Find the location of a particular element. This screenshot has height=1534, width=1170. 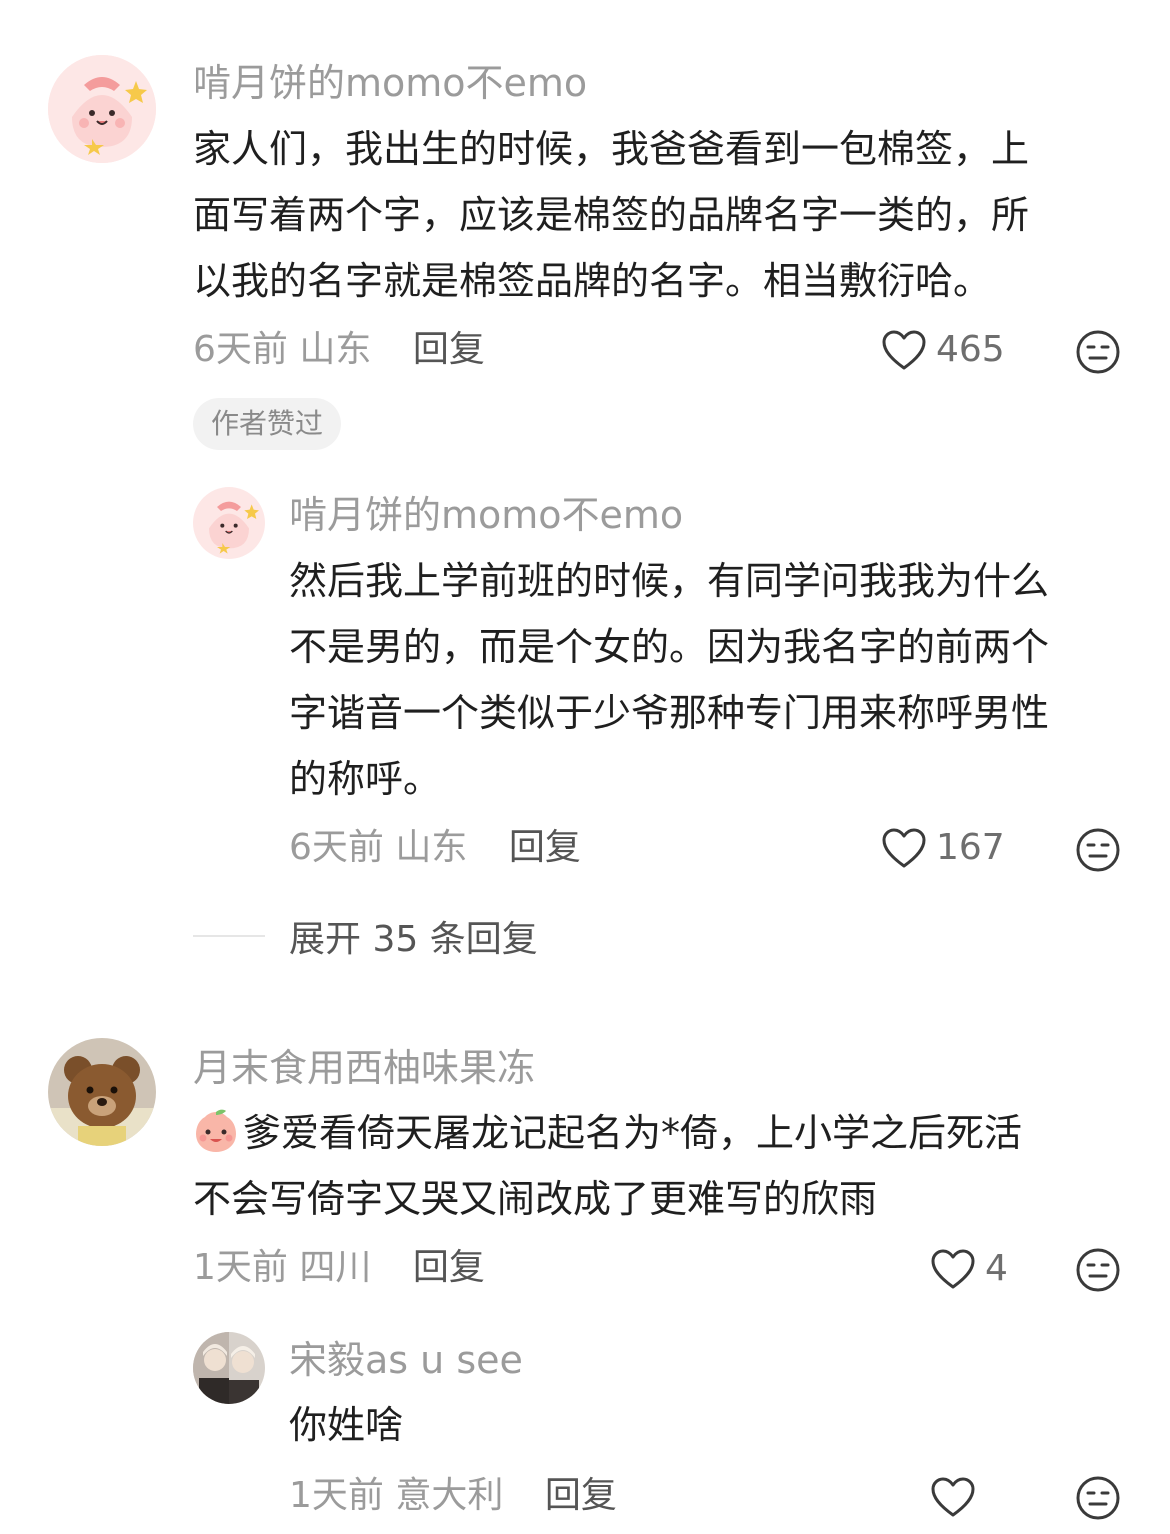

comment-text-line: 面写着两个字，应该是棉签的品牌名字一类的，所 is located at coordinates (611, 215).